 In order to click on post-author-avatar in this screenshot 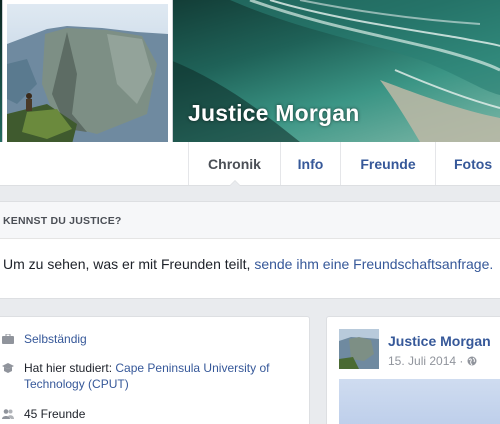, I will do `click(359, 349)`.